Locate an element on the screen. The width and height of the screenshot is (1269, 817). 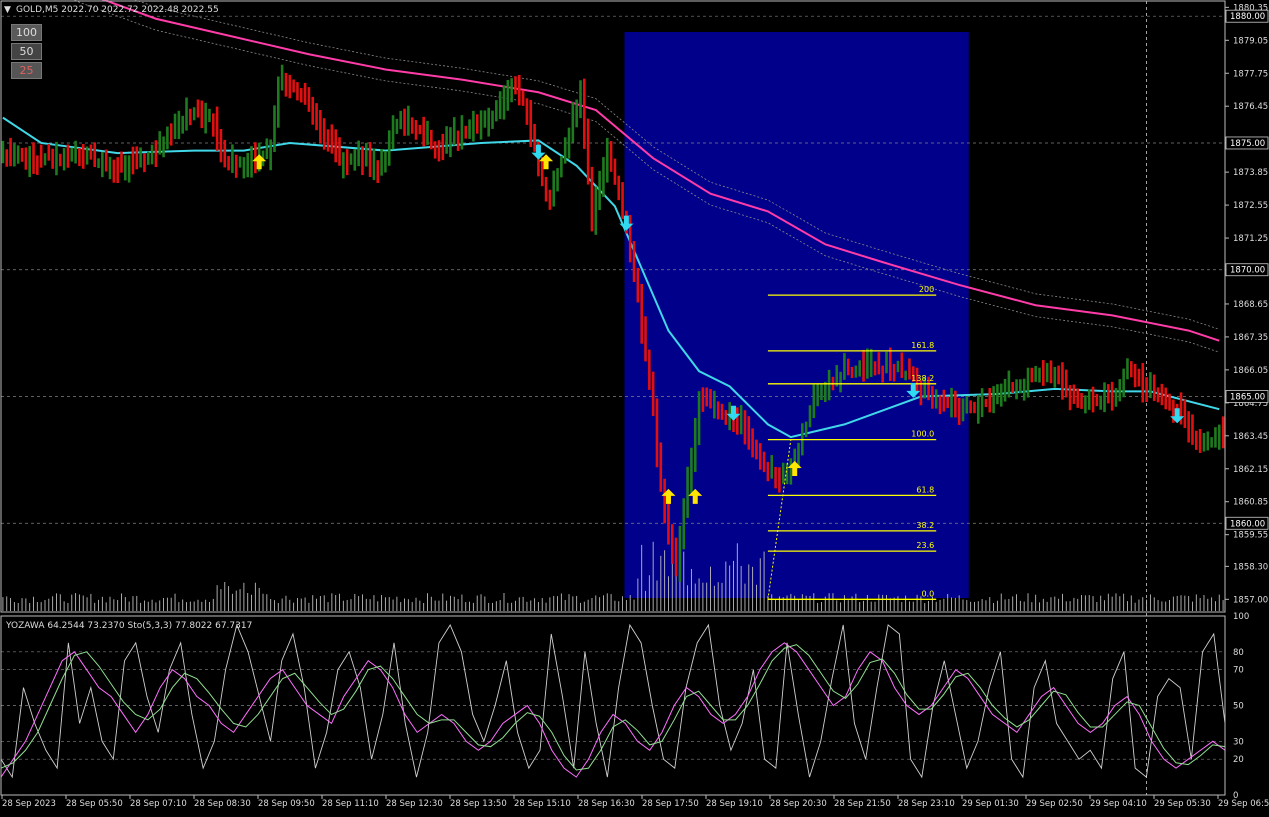
y-tick-label: 1876.45 is located at coordinates (1250, 107).